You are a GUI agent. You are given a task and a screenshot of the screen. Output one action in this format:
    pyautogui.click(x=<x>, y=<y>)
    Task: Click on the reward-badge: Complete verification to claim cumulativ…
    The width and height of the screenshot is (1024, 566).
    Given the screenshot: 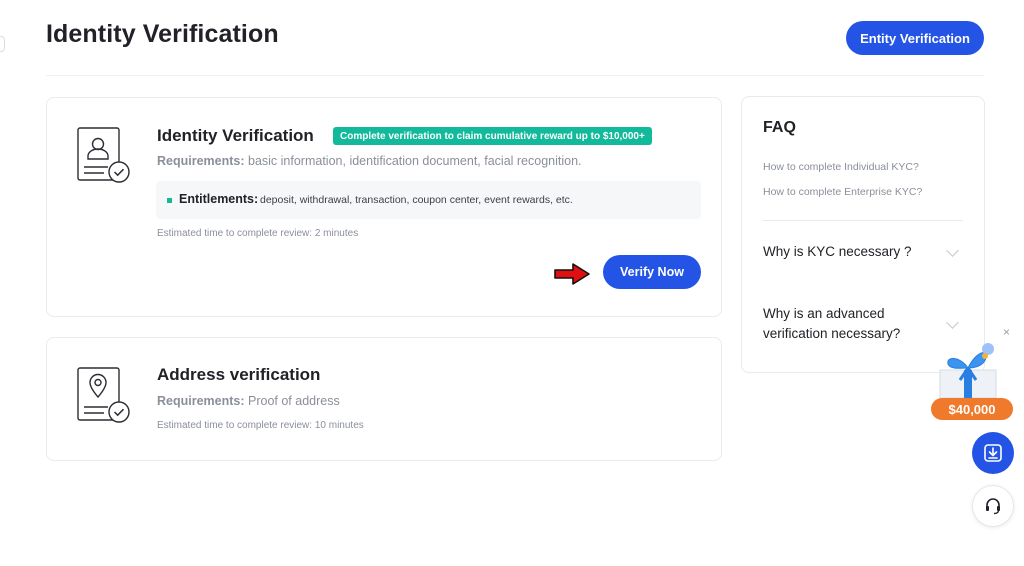 What is the action you would take?
    pyautogui.click(x=492, y=136)
    